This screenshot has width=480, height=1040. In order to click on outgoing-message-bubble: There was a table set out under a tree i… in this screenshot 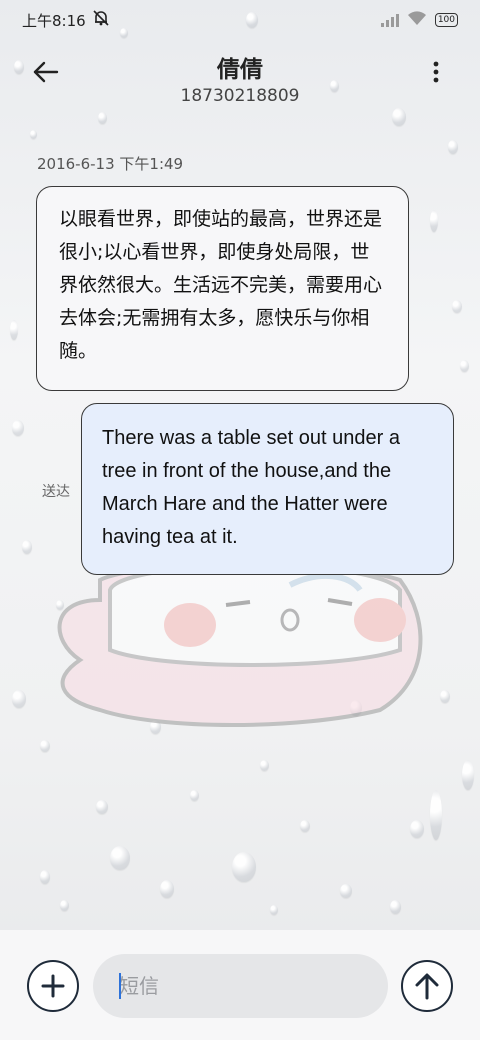, I will do `click(267, 489)`.